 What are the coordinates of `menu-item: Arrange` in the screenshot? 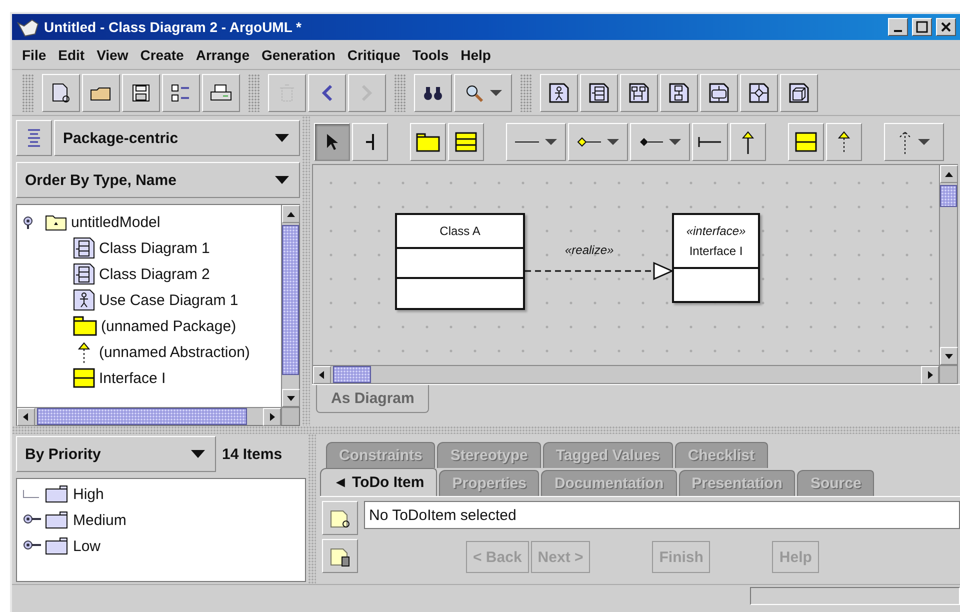 It's located at (223, 54).